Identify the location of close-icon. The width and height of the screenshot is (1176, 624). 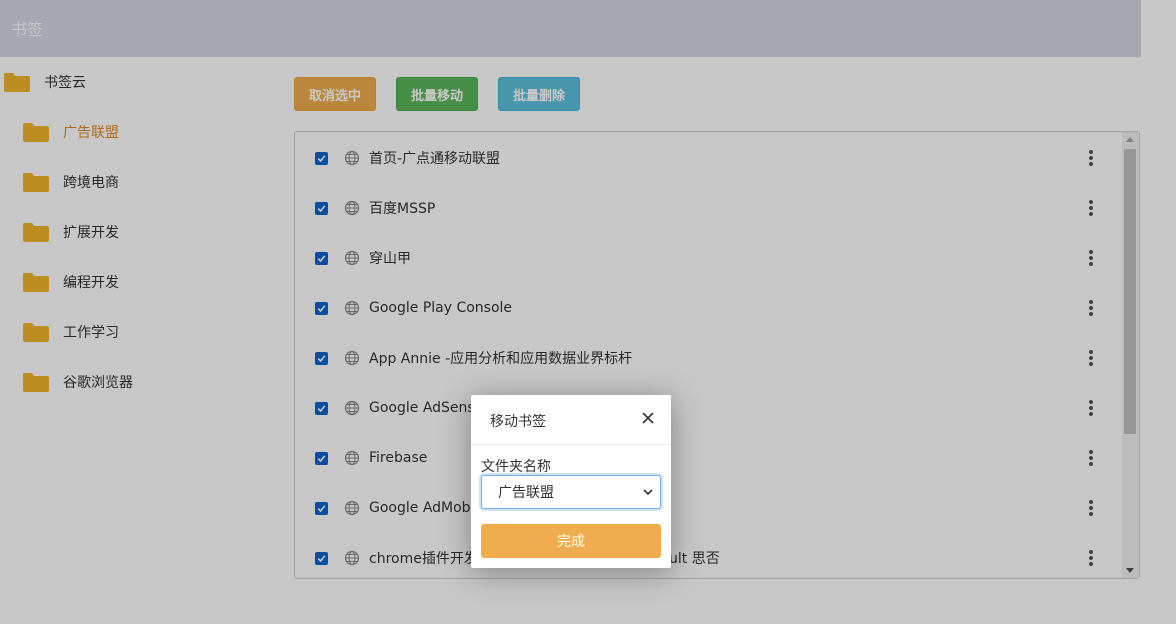
(648, 418).